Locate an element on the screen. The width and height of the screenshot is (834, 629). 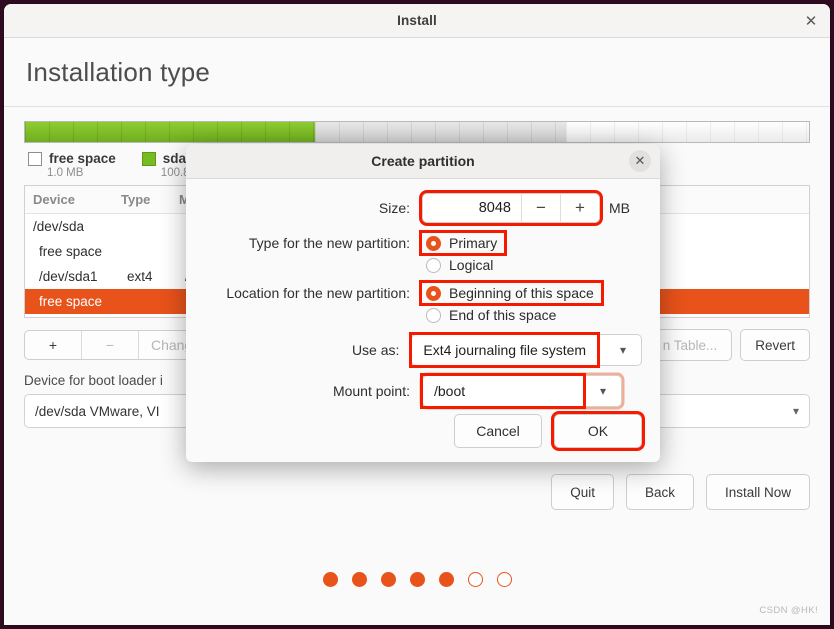
type-row-primary: Type for the new partition: Primary is located at coordinates (423, 243).